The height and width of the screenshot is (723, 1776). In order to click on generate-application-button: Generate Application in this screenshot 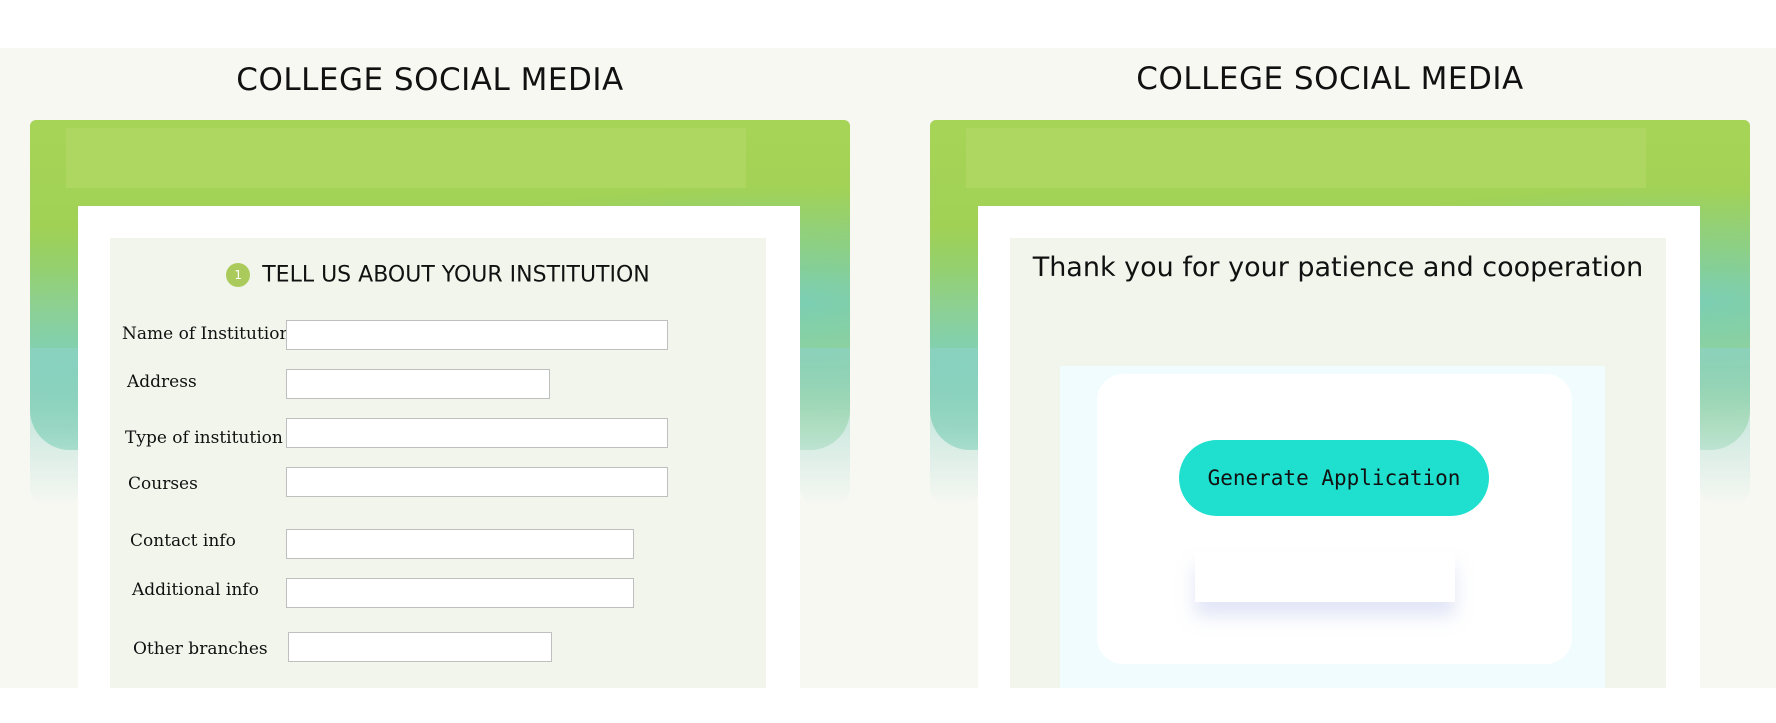, I will do `click(1334, 478)`.